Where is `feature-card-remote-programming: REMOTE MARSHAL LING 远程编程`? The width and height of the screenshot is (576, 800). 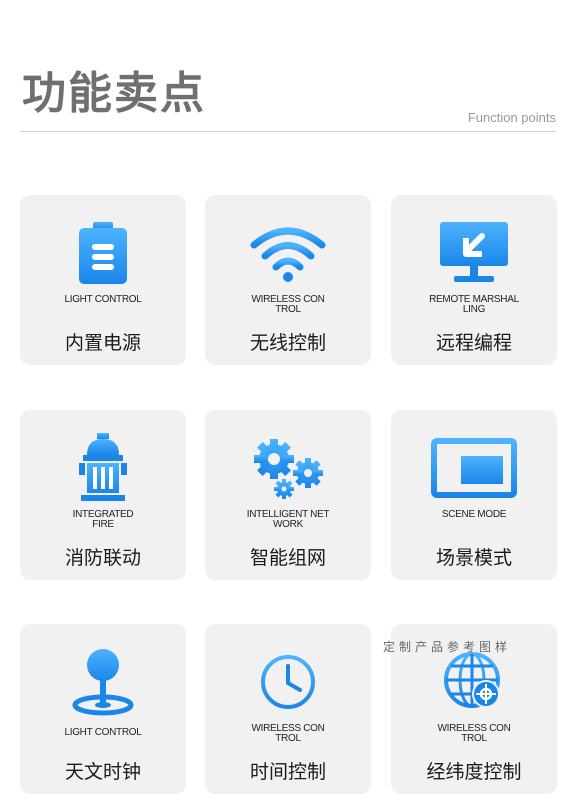 feature-card-remote-programming: REMOTE MARSHAL LING 远程编程 is located at coordinates (474, 280).